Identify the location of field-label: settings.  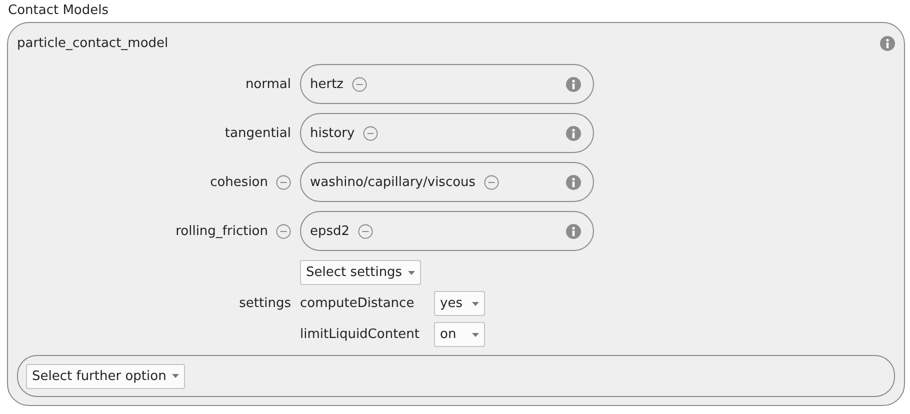
(265, 303).